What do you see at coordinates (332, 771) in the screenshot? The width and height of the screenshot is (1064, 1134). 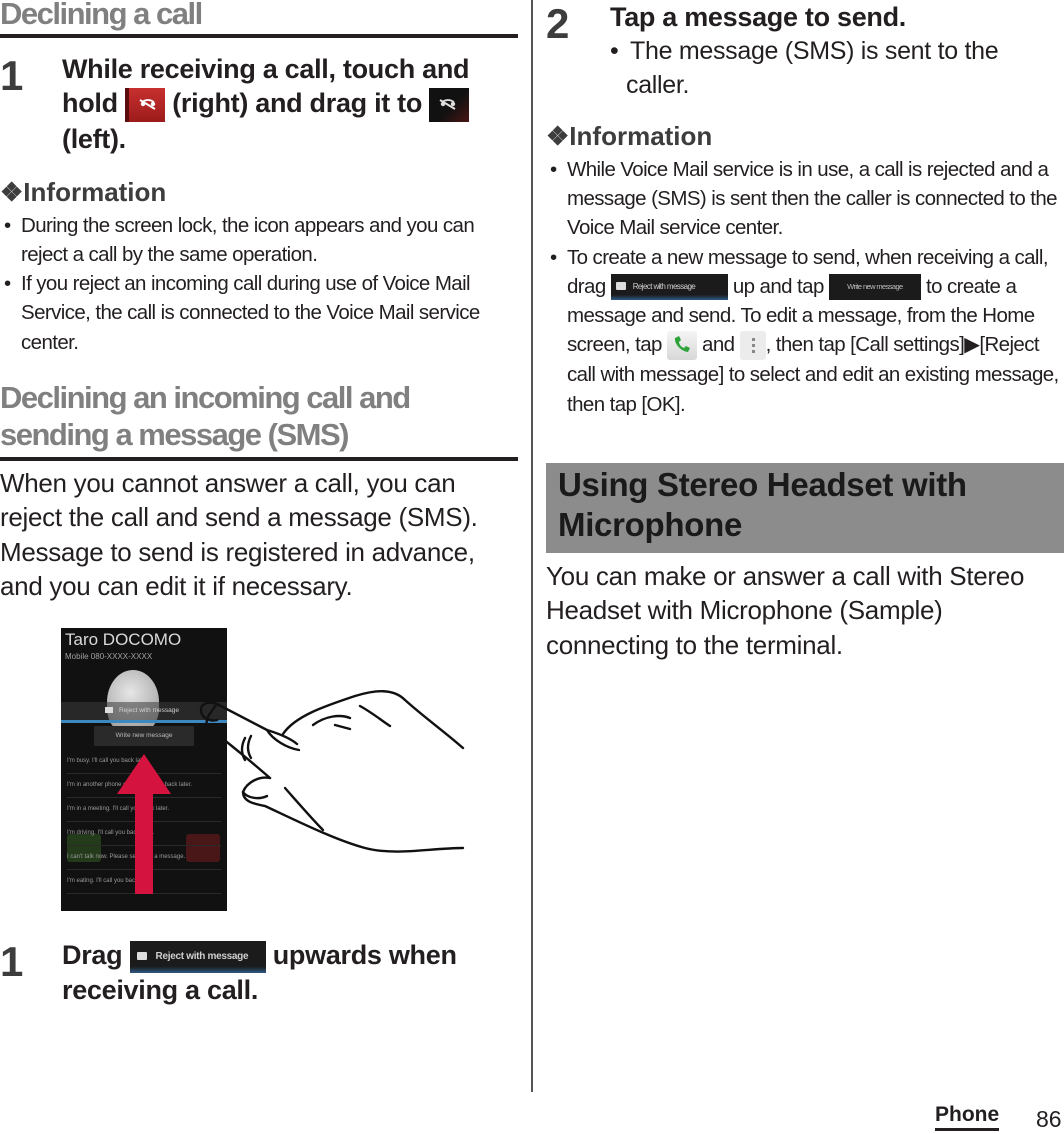 I see `pointing-hand-icon` at bounding box center [332, 771].